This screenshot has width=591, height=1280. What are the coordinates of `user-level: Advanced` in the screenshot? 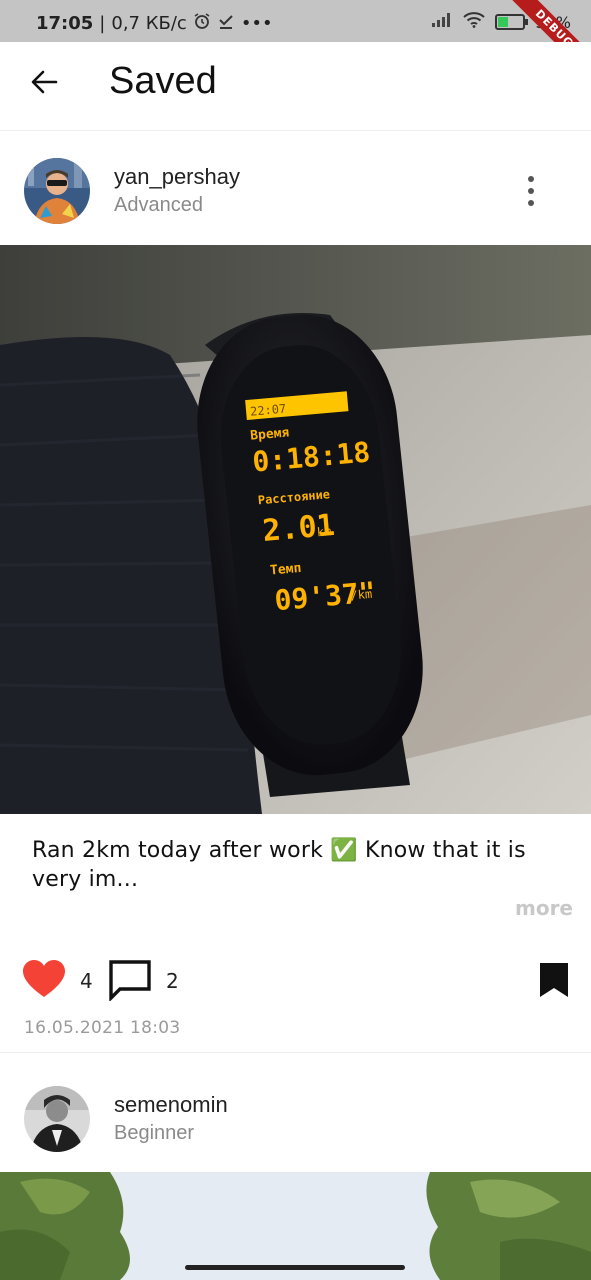 It's located at (158, 205).